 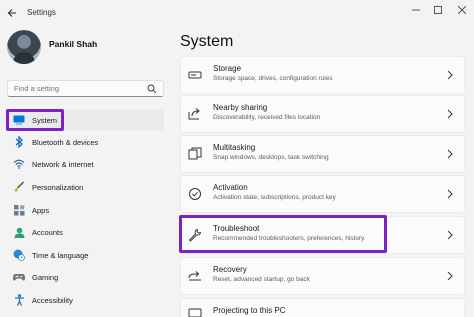 I want to click on check-circle-icon, so click(x=195, y=194).